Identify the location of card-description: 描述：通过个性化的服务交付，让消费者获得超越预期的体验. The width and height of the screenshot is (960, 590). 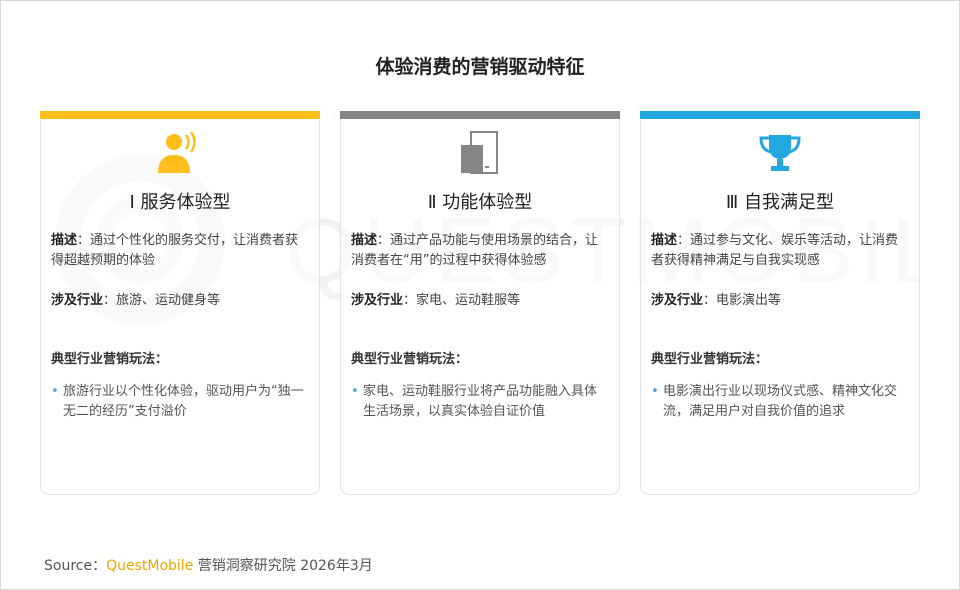
(175, 250).